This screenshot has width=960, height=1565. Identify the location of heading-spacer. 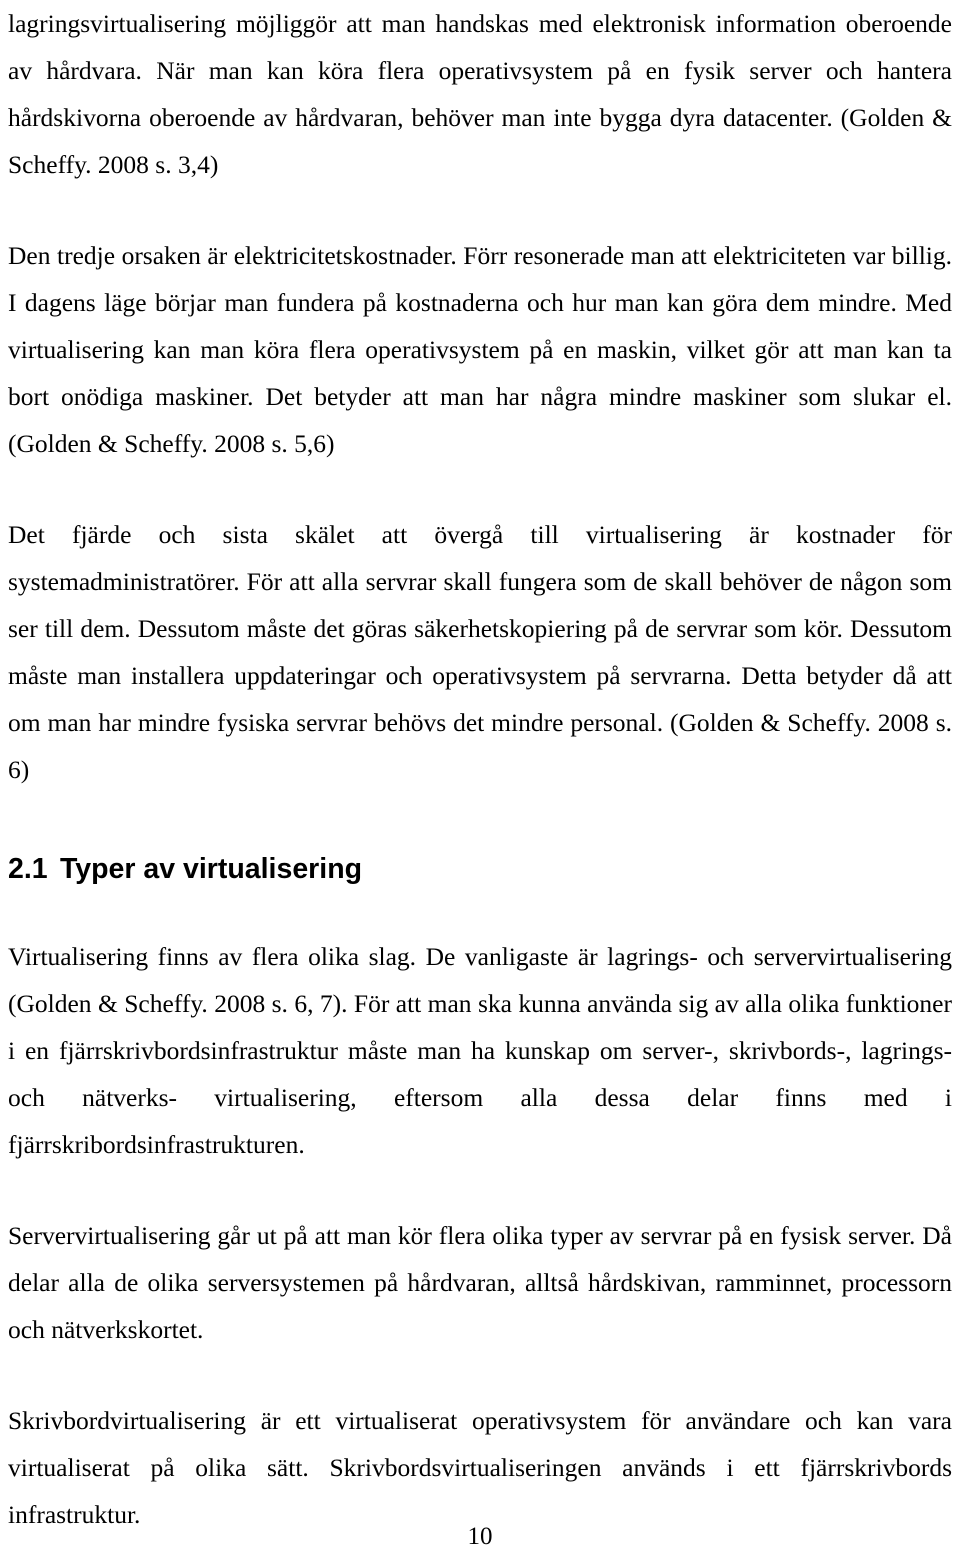
(480, 821).